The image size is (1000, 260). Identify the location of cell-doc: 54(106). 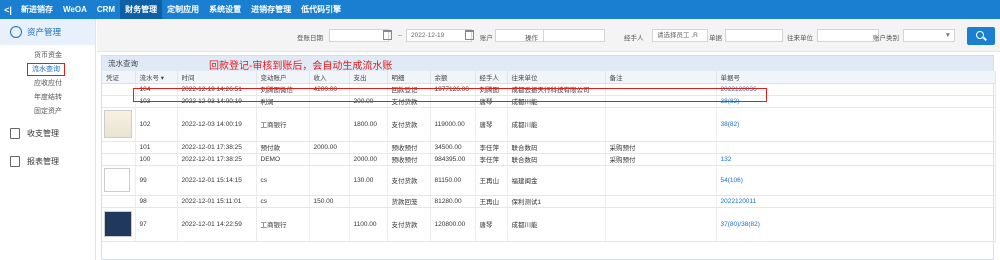
(856, 180).